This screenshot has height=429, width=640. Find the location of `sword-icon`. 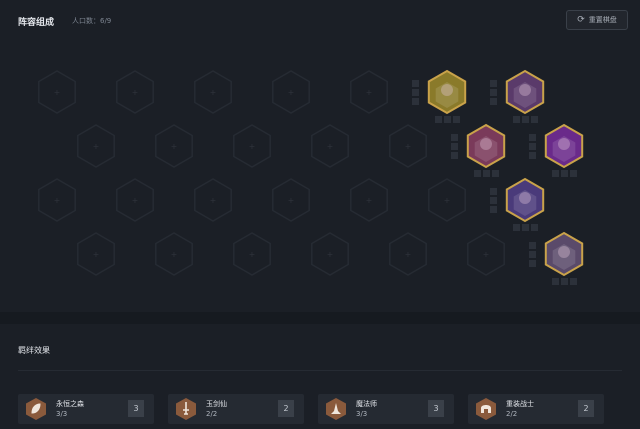

sword-icon is located at coordinates (186, 409).